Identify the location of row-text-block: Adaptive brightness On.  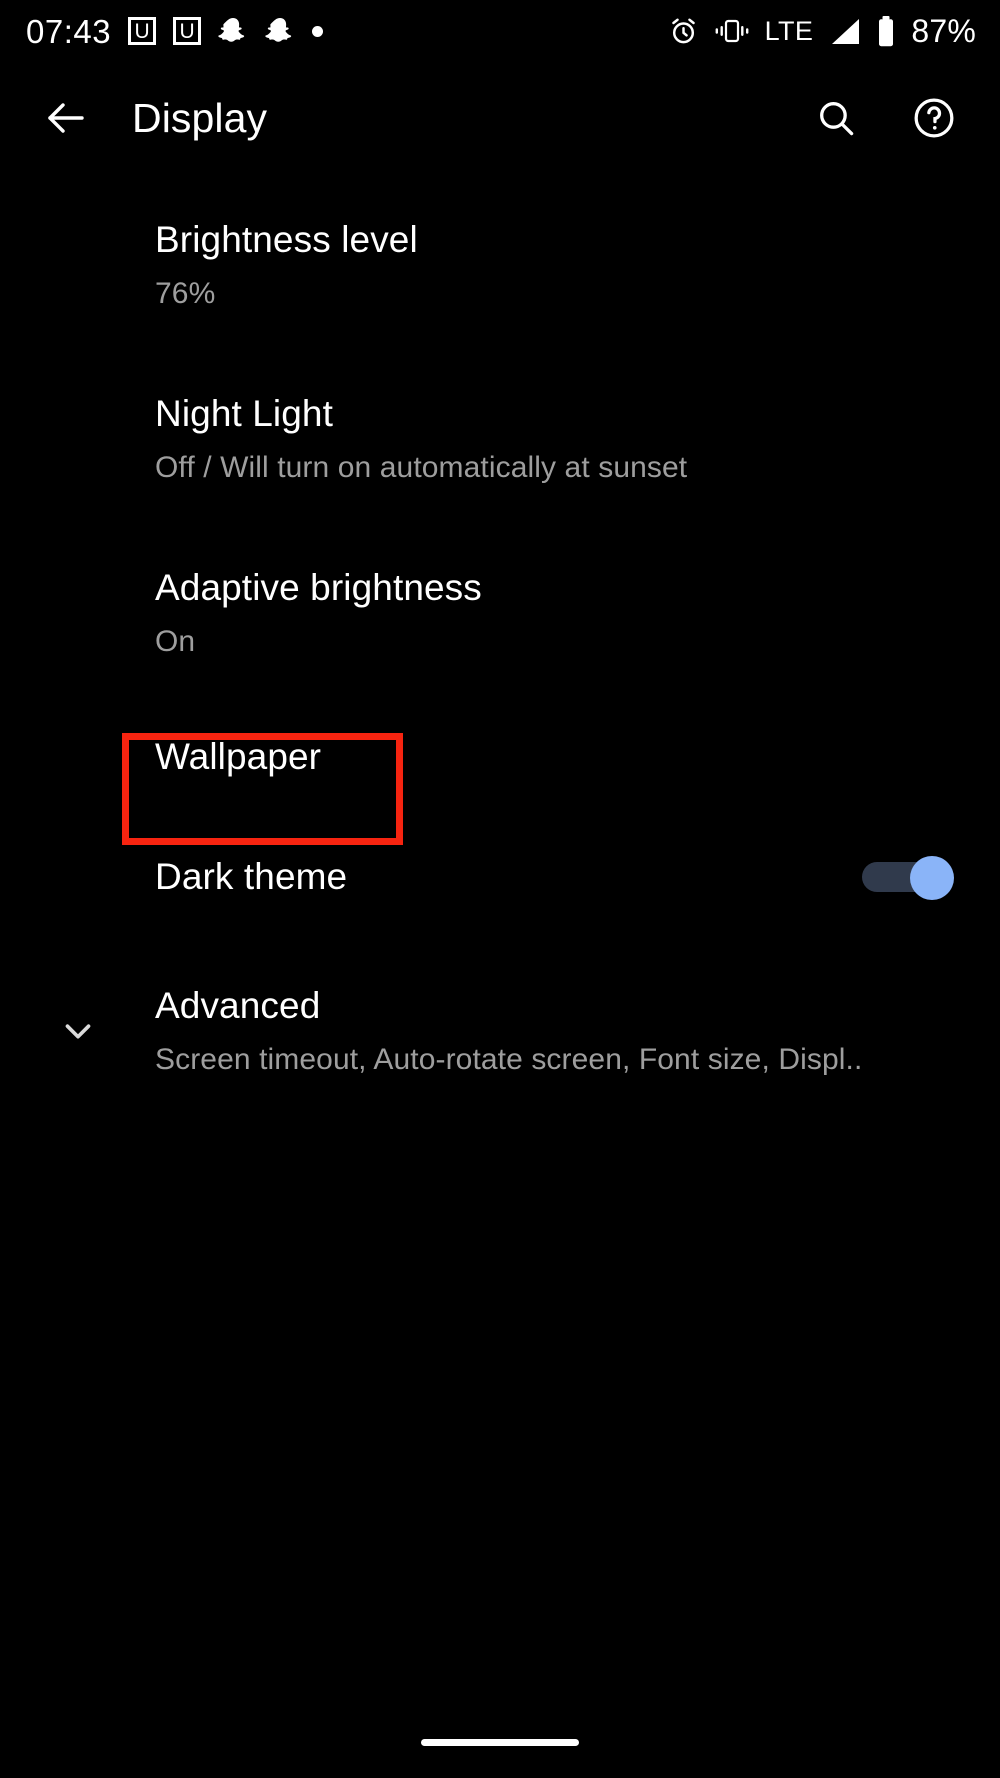
(557, 613).